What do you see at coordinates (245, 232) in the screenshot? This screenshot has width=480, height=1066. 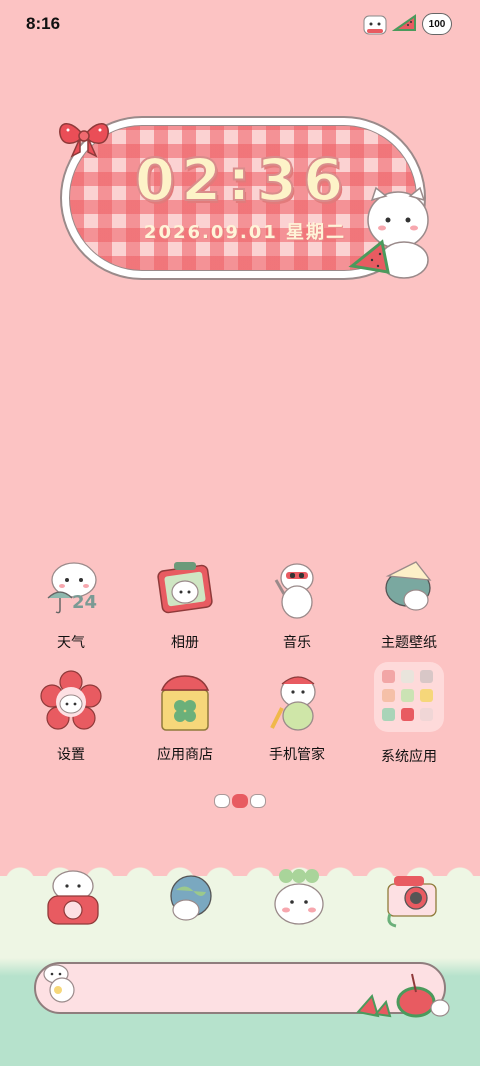 I see `clock-date: 2026.09.01 星期二` at bounding box center [245, 232].